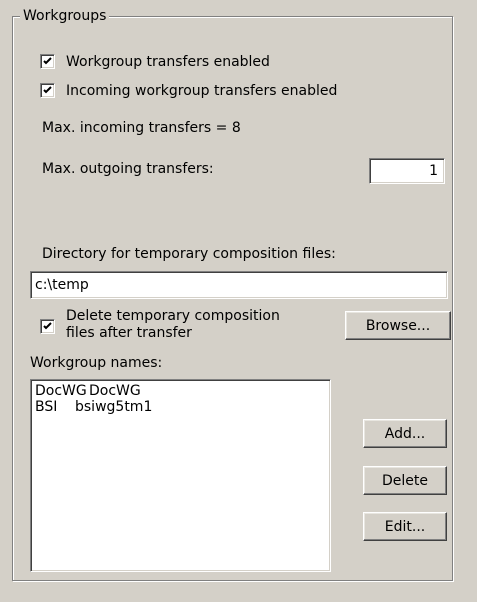  I want to click on delete-temp-files-checkbox, so click(47, 326).